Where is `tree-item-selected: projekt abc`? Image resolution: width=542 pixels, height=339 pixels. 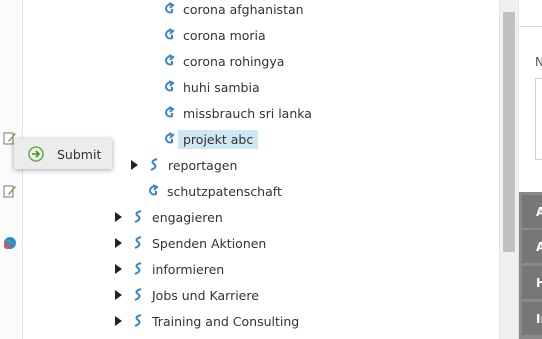 tree-item-selected: projekt abc is located at coordinates (210, 139).